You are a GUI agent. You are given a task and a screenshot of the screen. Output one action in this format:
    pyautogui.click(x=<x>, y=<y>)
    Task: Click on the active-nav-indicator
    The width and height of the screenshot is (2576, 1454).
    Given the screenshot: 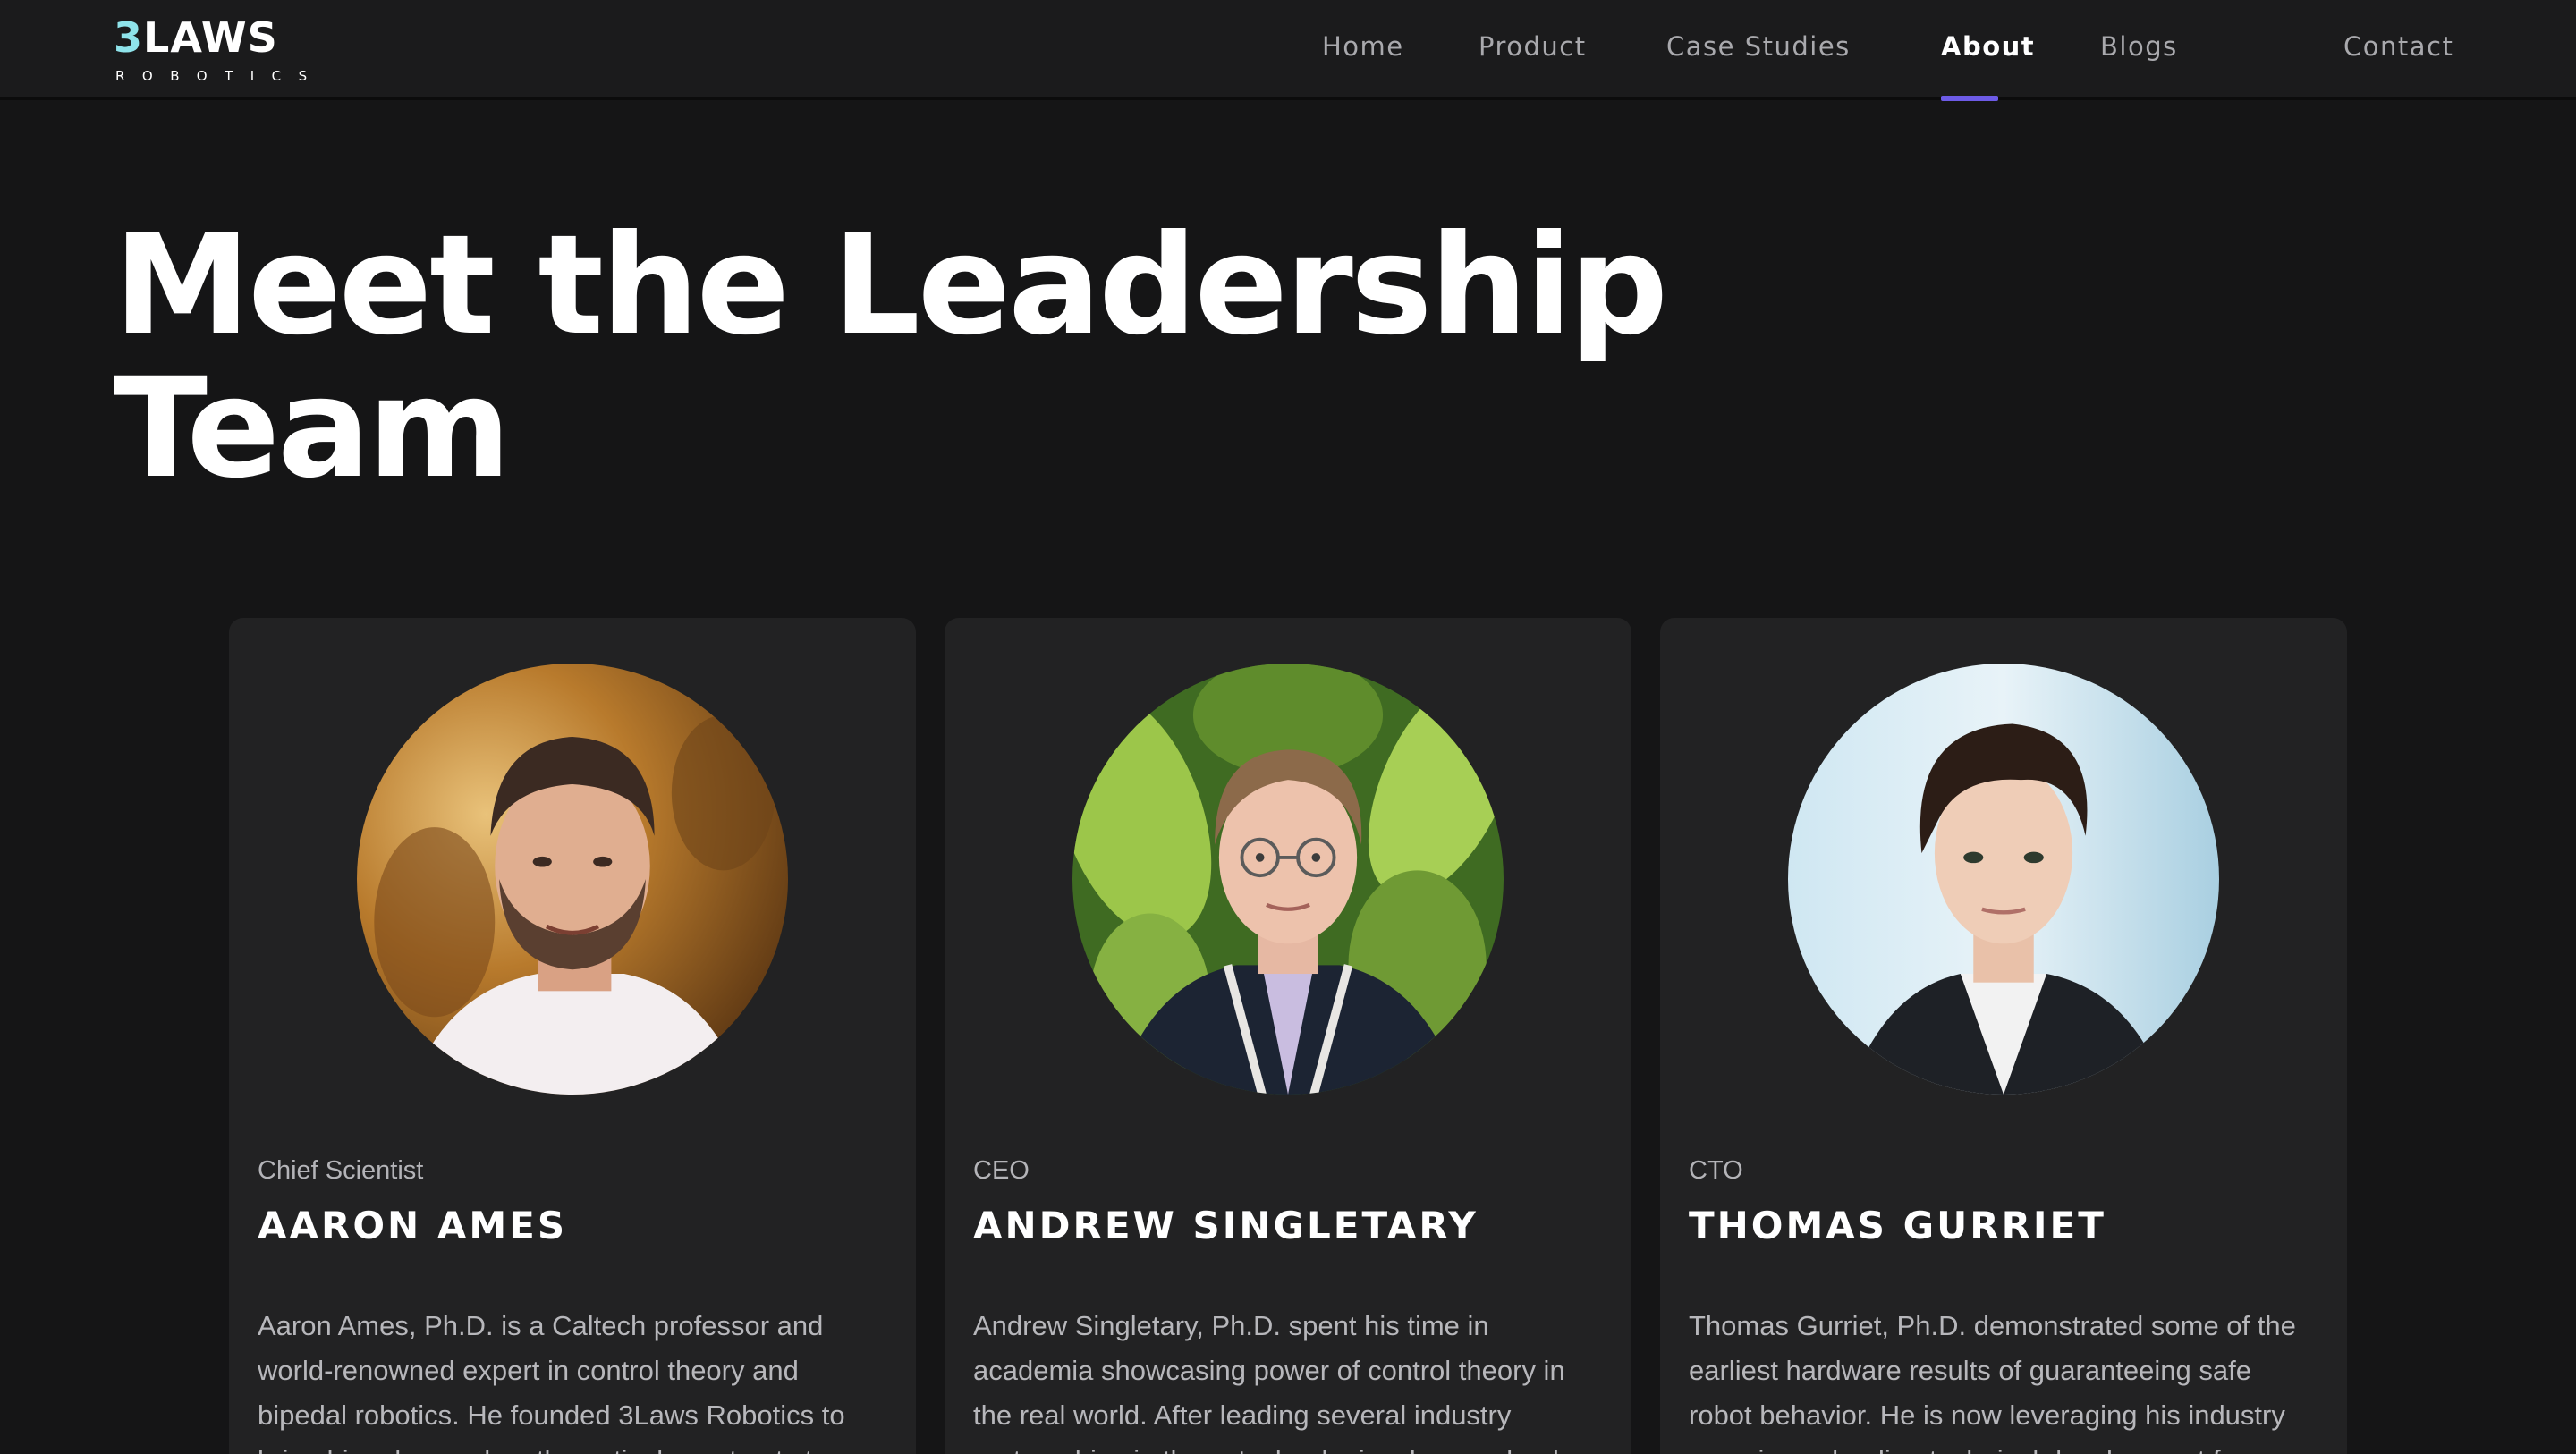 What is the action you would take?
    pyautogui.click(x=1969, y=99)
    